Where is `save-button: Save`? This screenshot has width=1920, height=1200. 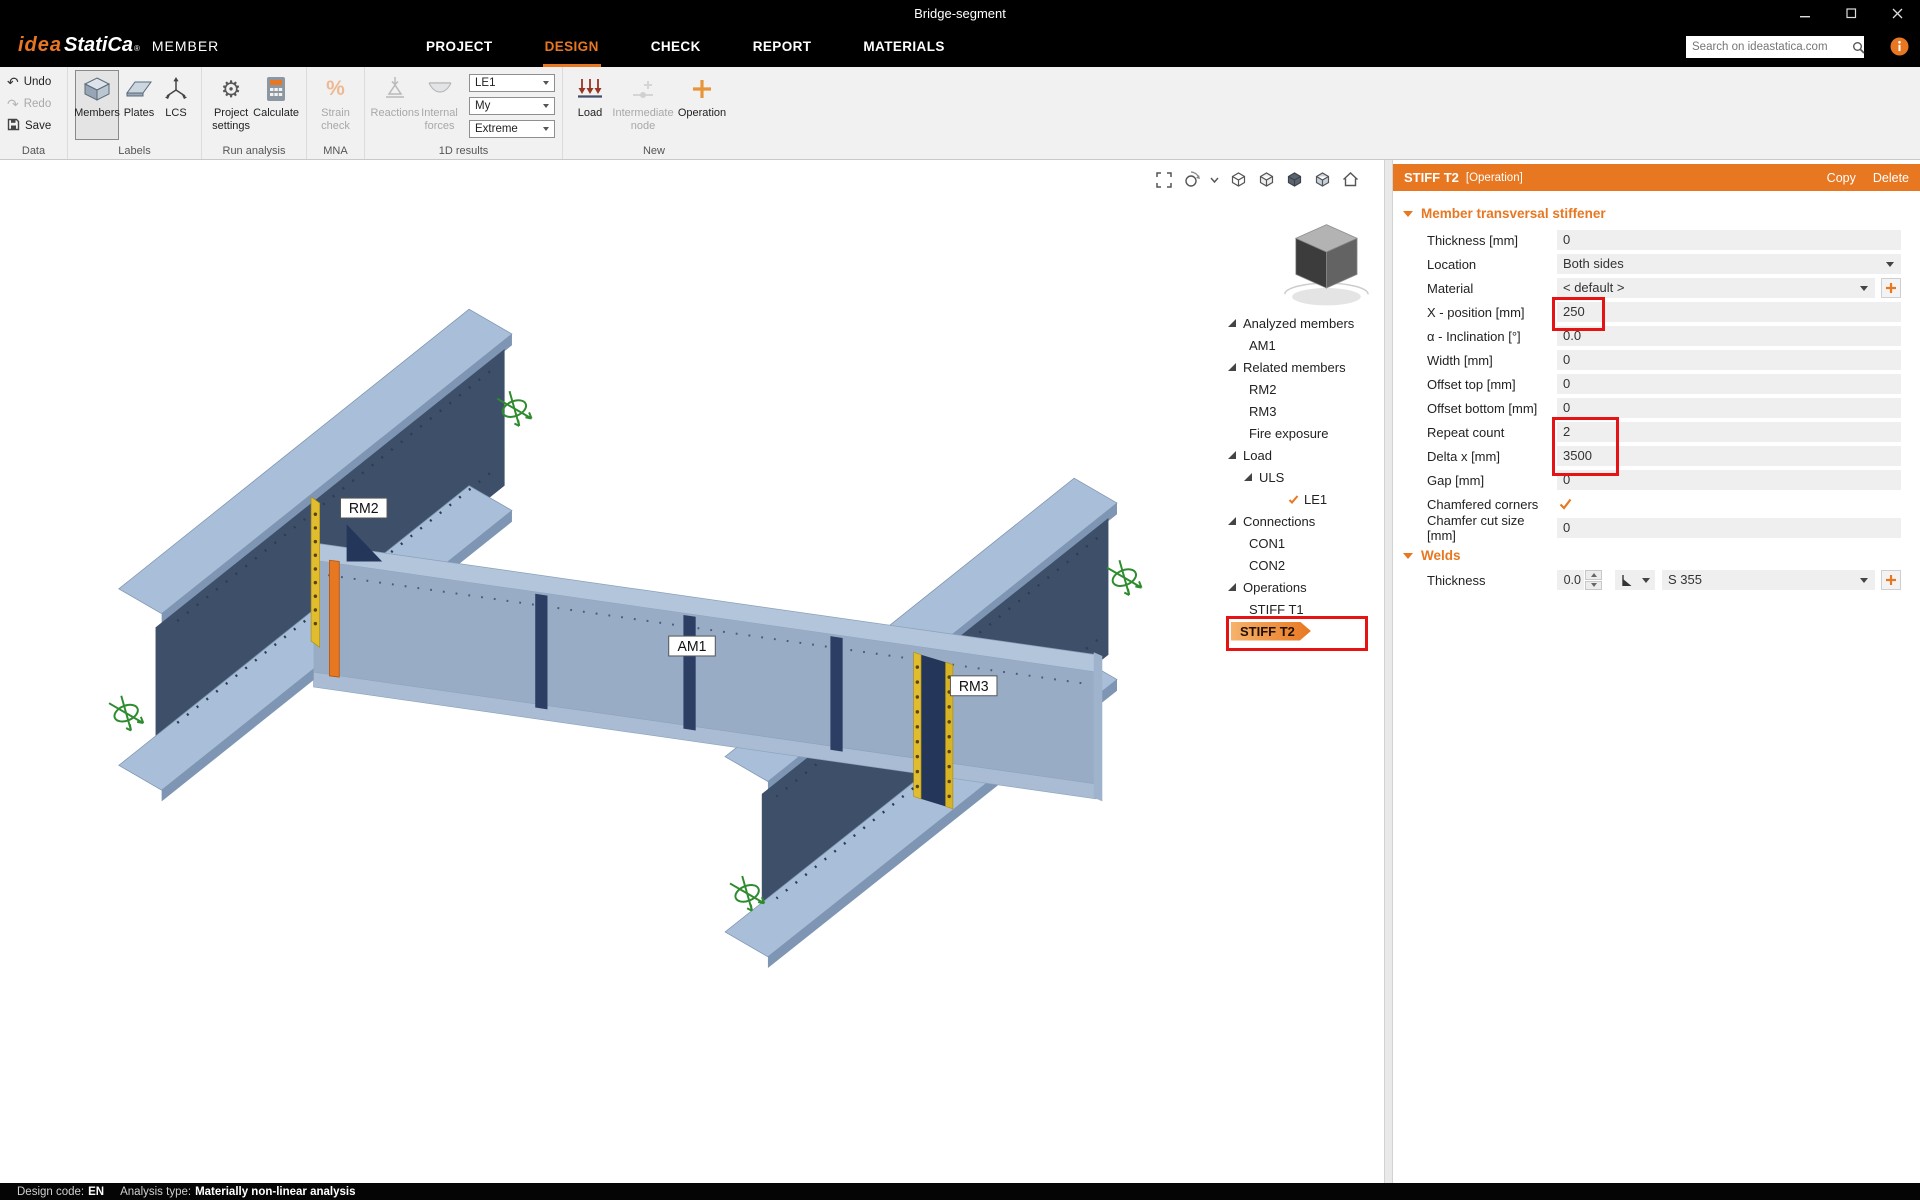 save-button: Save is located at coordinates (29, 126).